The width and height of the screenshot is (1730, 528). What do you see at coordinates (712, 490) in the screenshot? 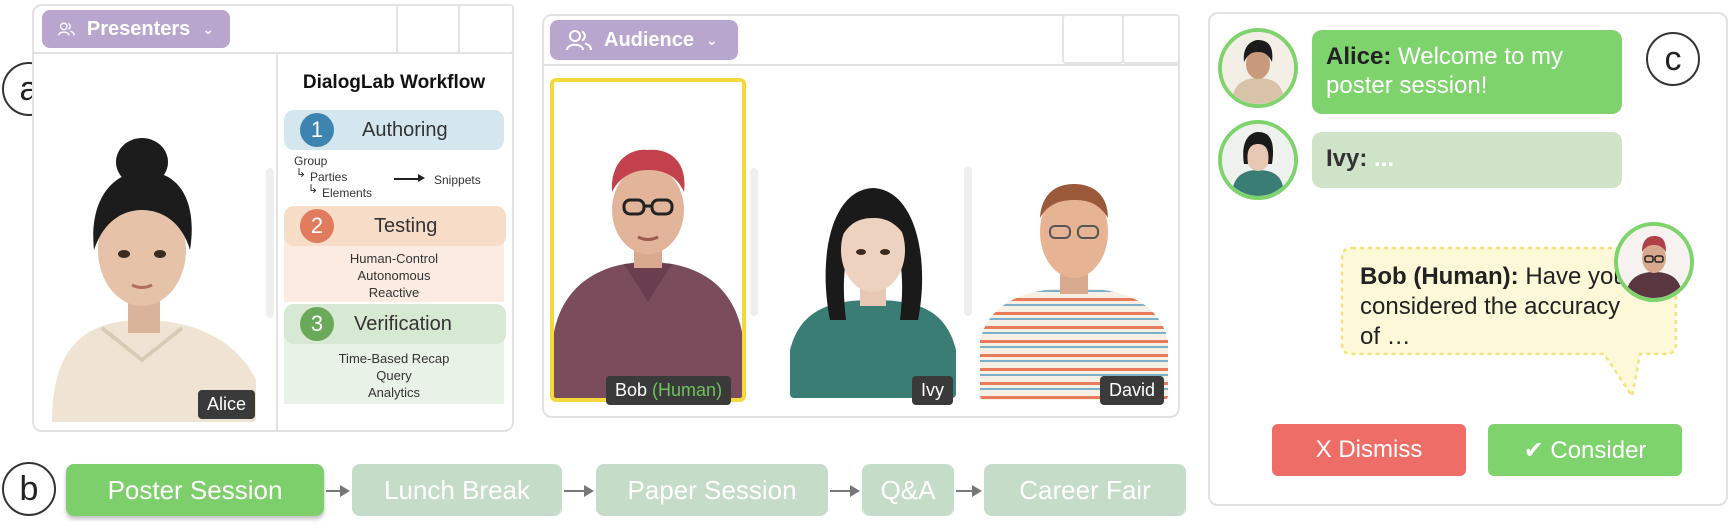
I see `timeline-node-paper-session: Paper Session` at bounding box center [712, 490].